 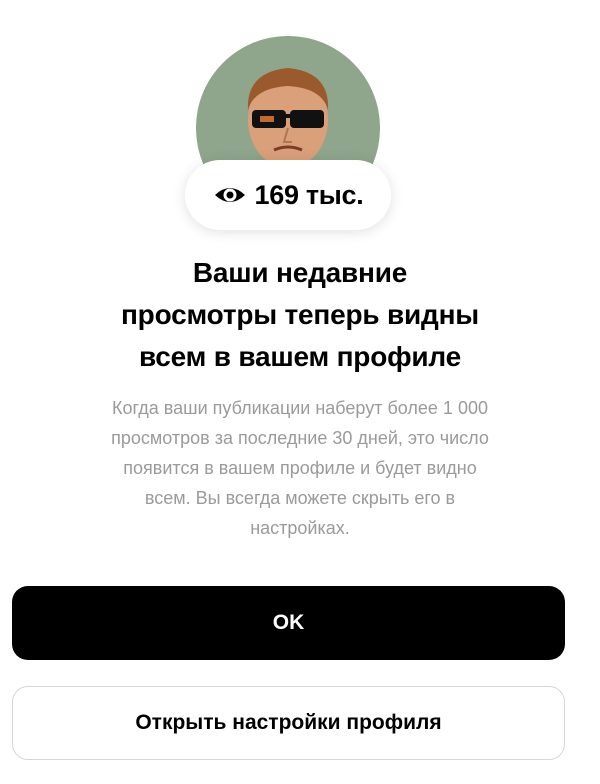 I want to click on description-line: настройках., so click(x=300, y=528).